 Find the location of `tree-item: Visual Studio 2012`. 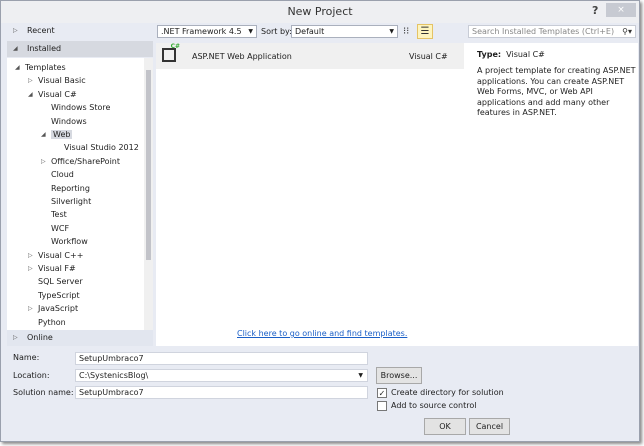

tree-item: Visual Studio 2012 is located at coordinates (101, 147).